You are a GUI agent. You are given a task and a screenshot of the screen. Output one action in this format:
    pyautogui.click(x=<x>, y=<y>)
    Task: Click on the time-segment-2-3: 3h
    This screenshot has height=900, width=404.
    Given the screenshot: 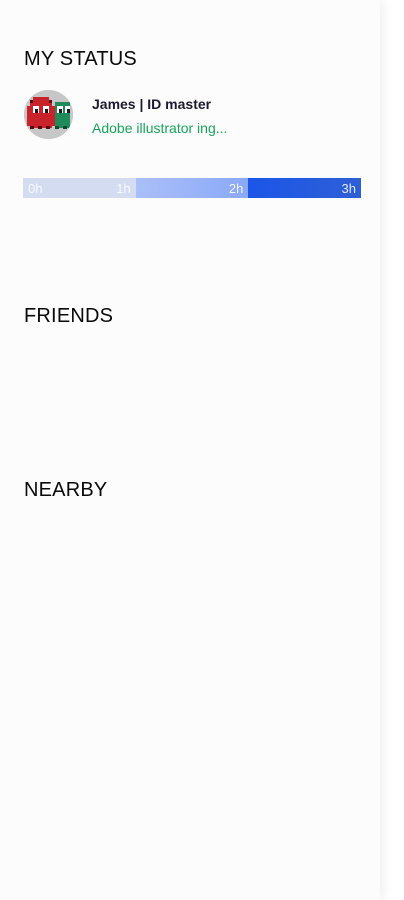 What is the action you would take?
    pyautogui.click(x=305, y=188)
    